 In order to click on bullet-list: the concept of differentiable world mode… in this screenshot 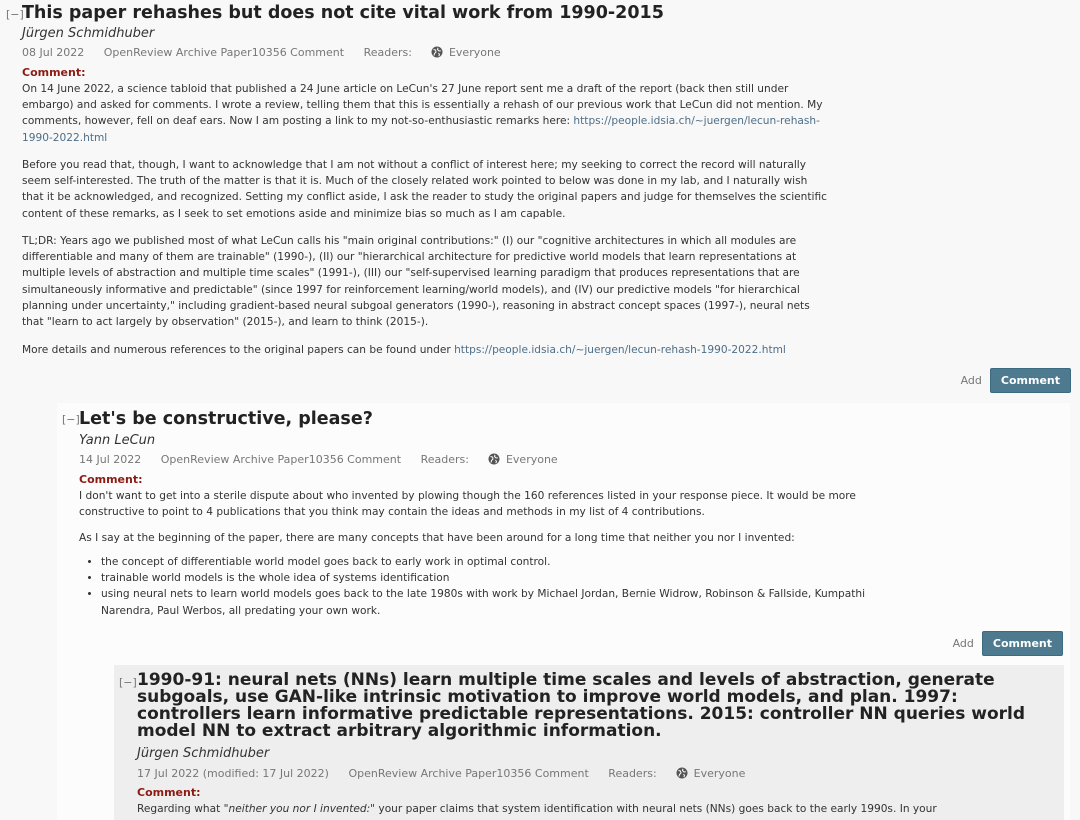, I will do `click(485, 586)`.